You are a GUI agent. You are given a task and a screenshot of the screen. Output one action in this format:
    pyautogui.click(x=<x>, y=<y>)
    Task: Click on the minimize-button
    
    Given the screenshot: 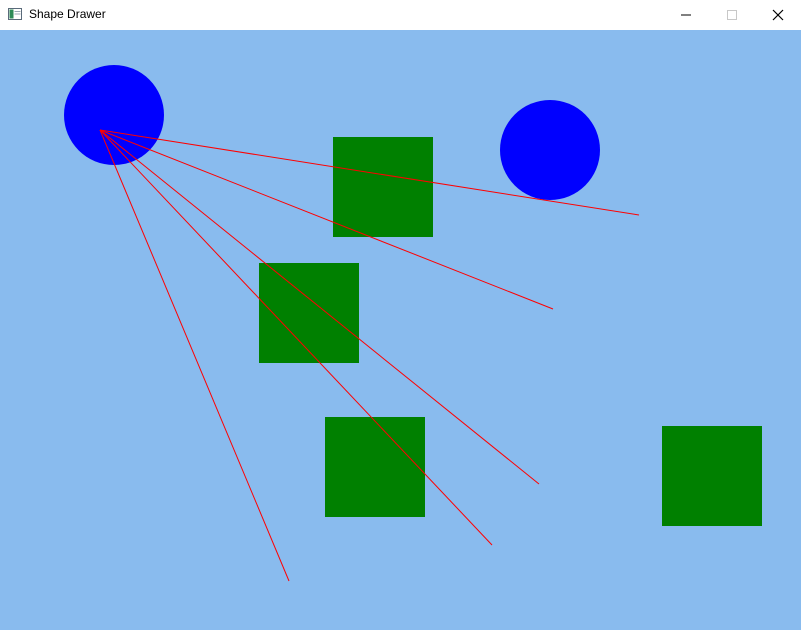 What is the action you would take?
    pyautogui.click(x=686, y=15)
    